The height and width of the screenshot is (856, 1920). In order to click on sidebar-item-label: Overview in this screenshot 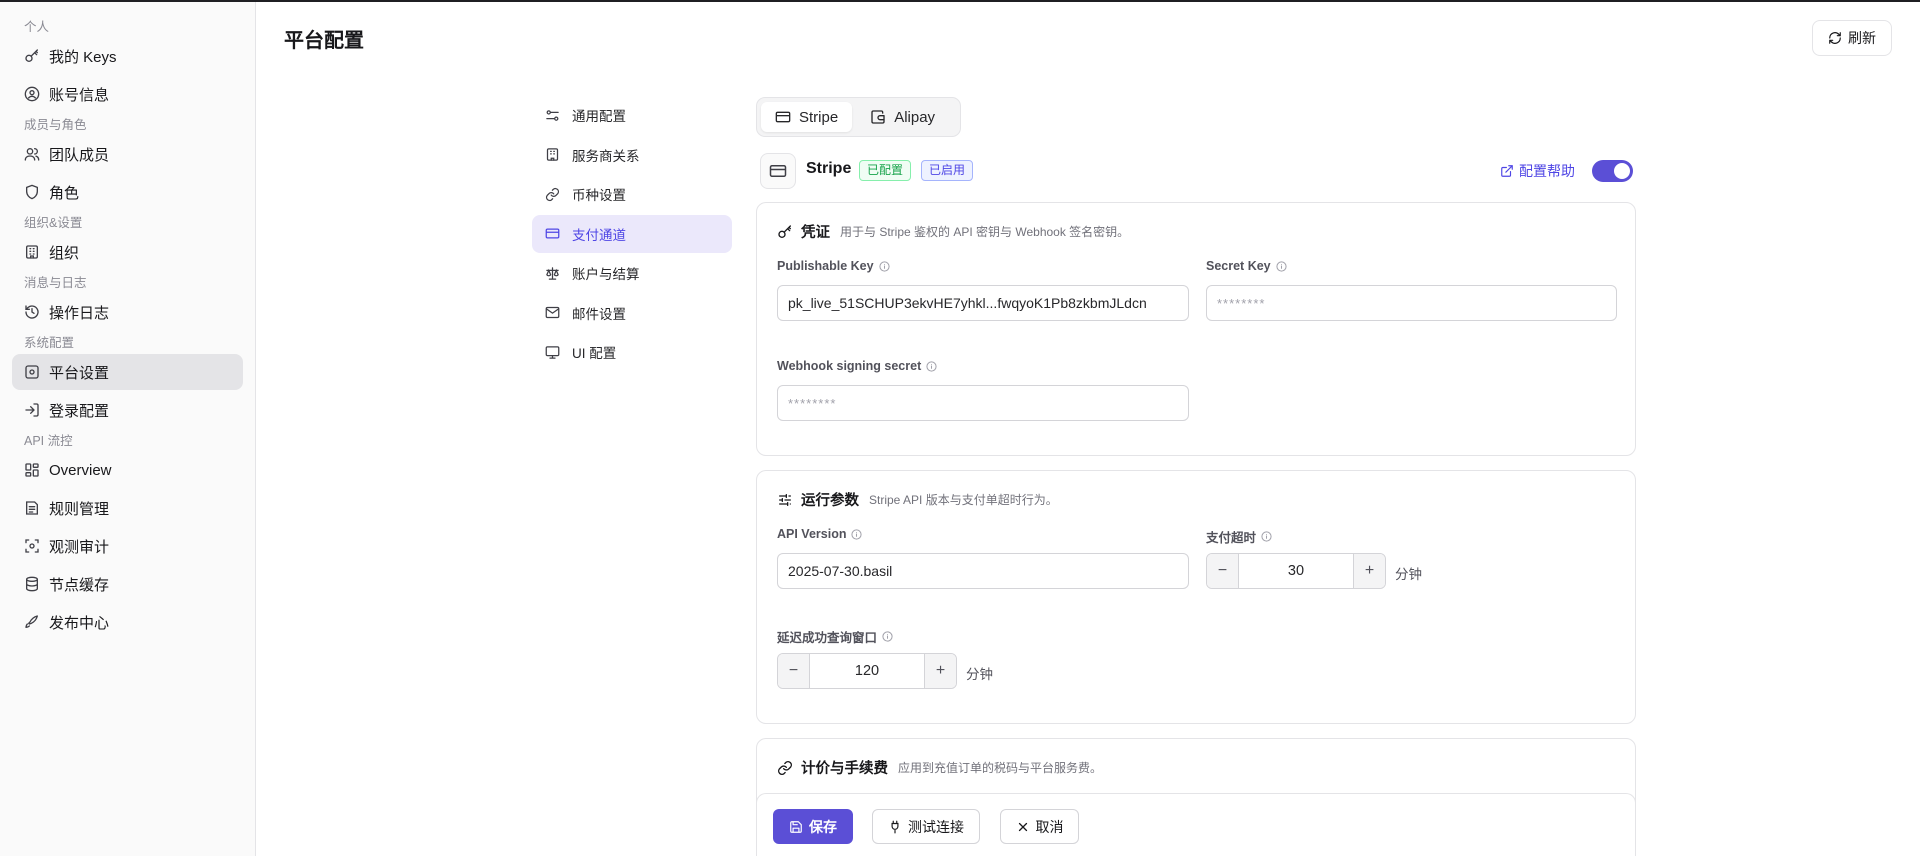, I will do `click(80, 470)`.